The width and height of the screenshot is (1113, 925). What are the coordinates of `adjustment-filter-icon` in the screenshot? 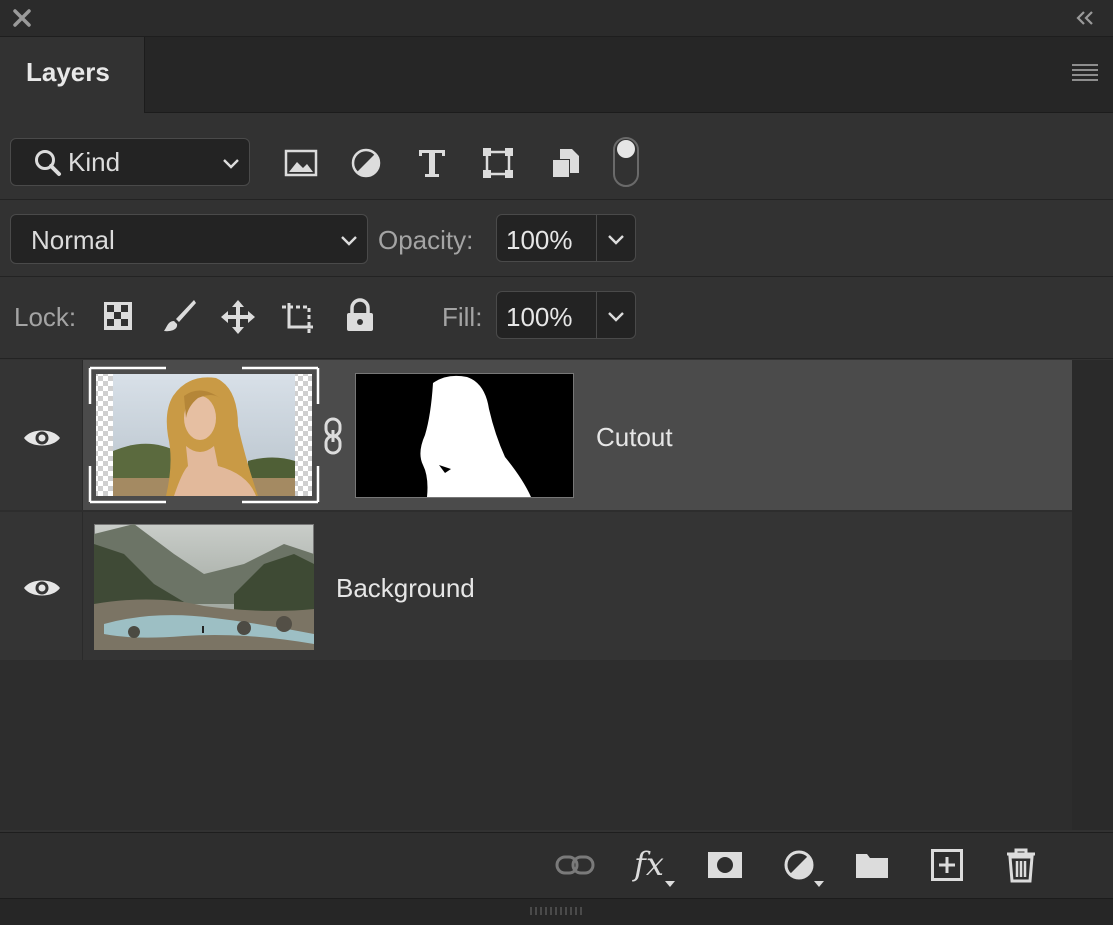 It's located at (366, 163).